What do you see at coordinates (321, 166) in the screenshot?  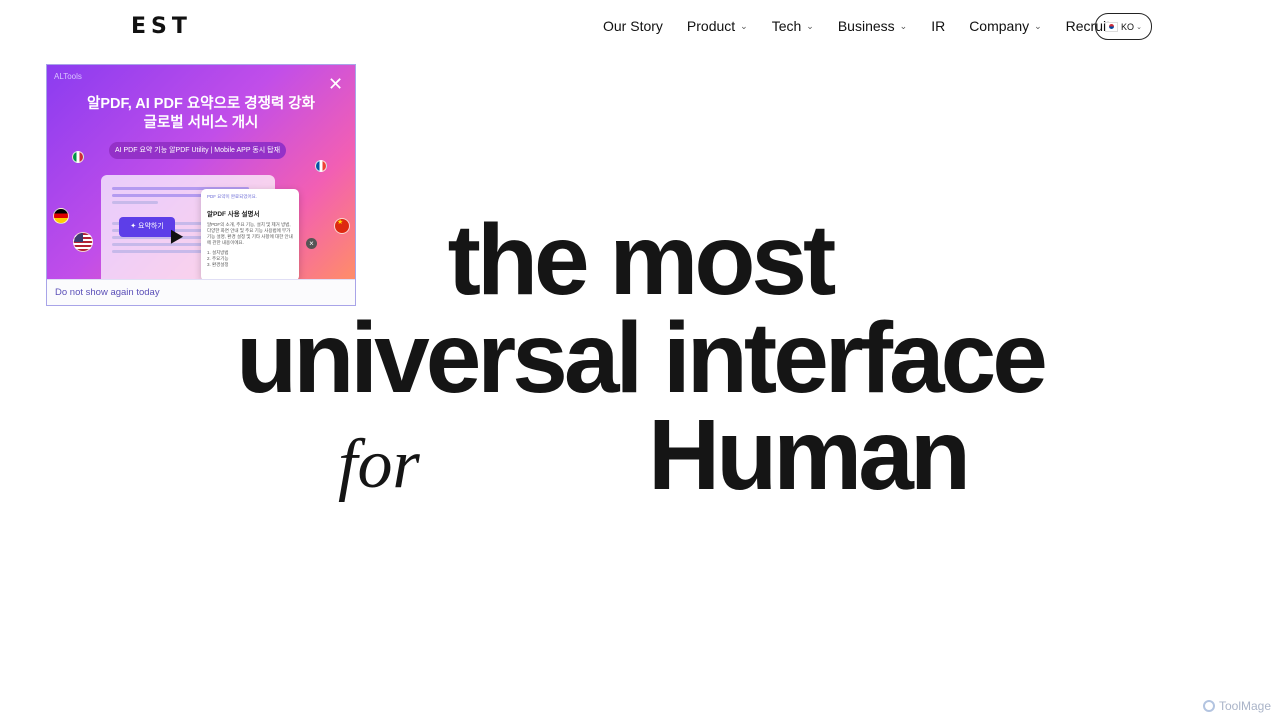 I see `france-flag-icon` at bounding box center [321, 166].